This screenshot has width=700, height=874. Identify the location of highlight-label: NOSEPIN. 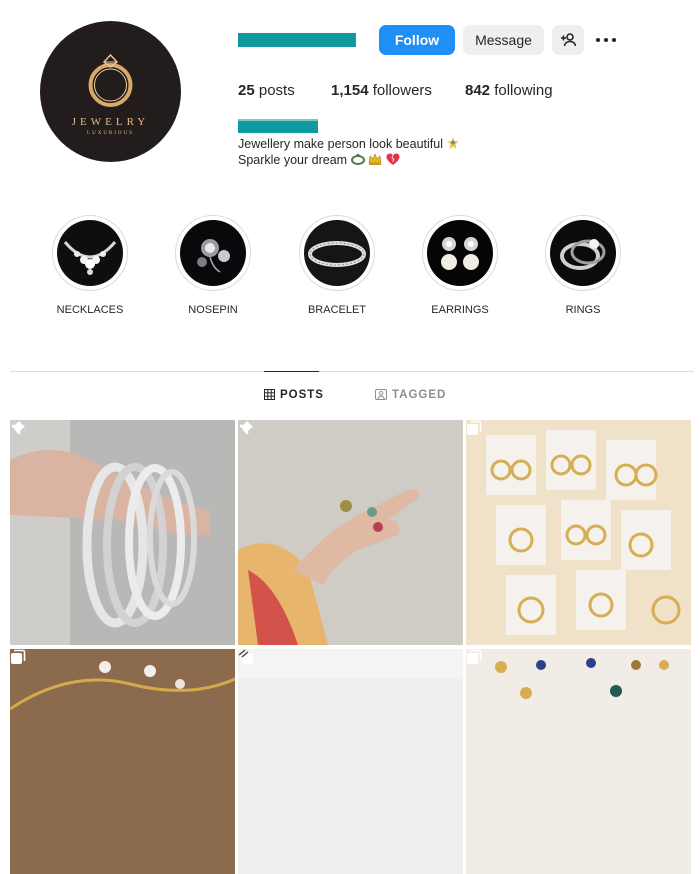
(213, 310).